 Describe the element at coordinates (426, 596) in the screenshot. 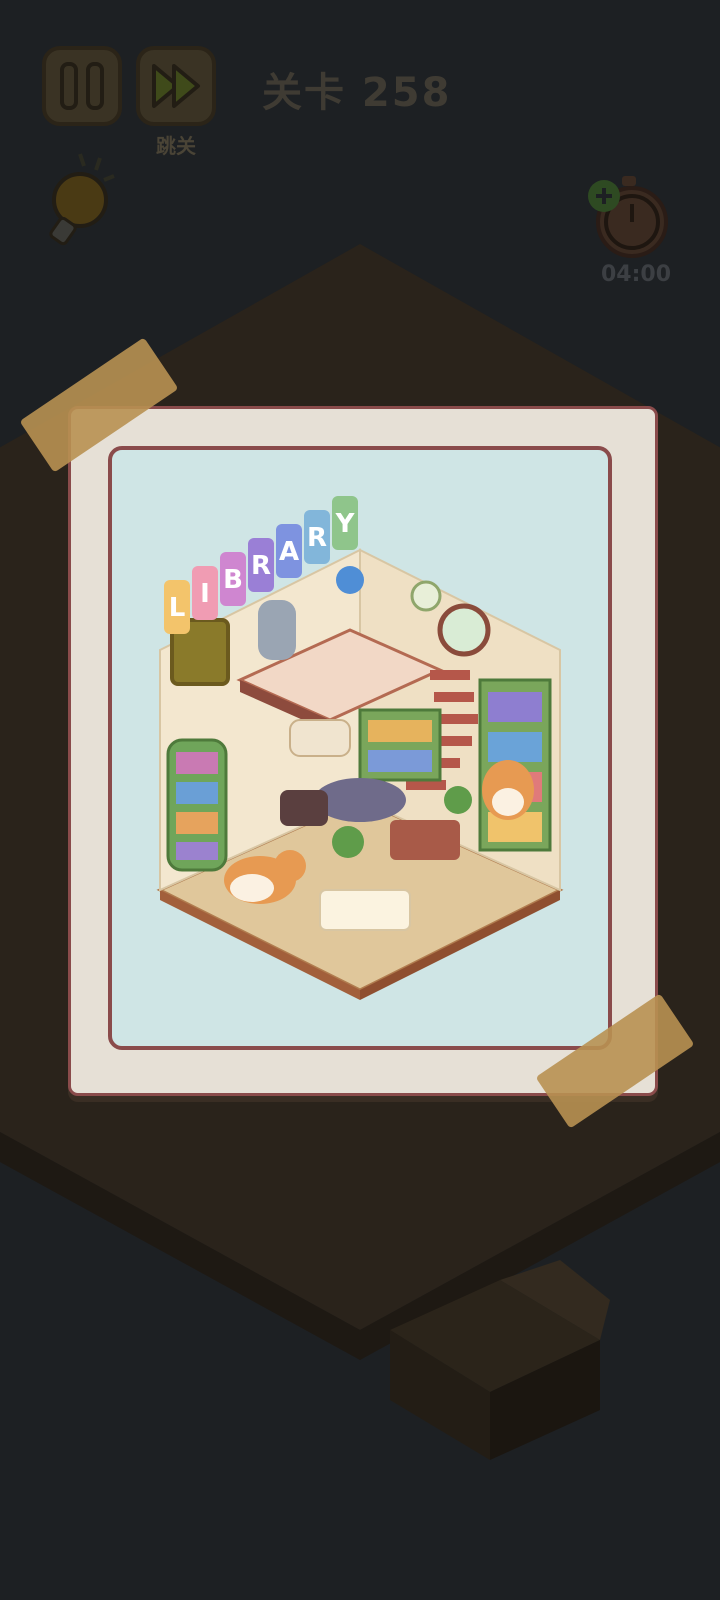

I see `wall-clock` at that location.